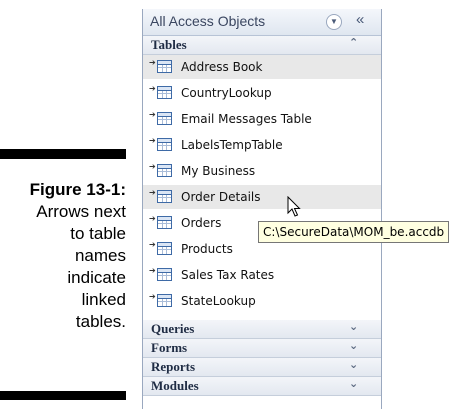 This screenshot has height=409, width=476. I want to click on table-item-label: Products, so click(207, 249).